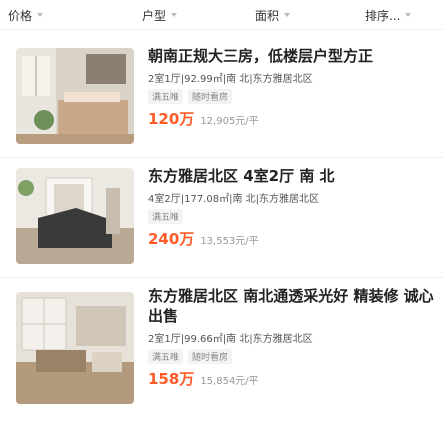 The height and width of the screenshot is (448, 444). What do you see at coordinates (20, 15) in the screenshot?
I see `price-filter-label: 价格` at bounding box center [20, 15].